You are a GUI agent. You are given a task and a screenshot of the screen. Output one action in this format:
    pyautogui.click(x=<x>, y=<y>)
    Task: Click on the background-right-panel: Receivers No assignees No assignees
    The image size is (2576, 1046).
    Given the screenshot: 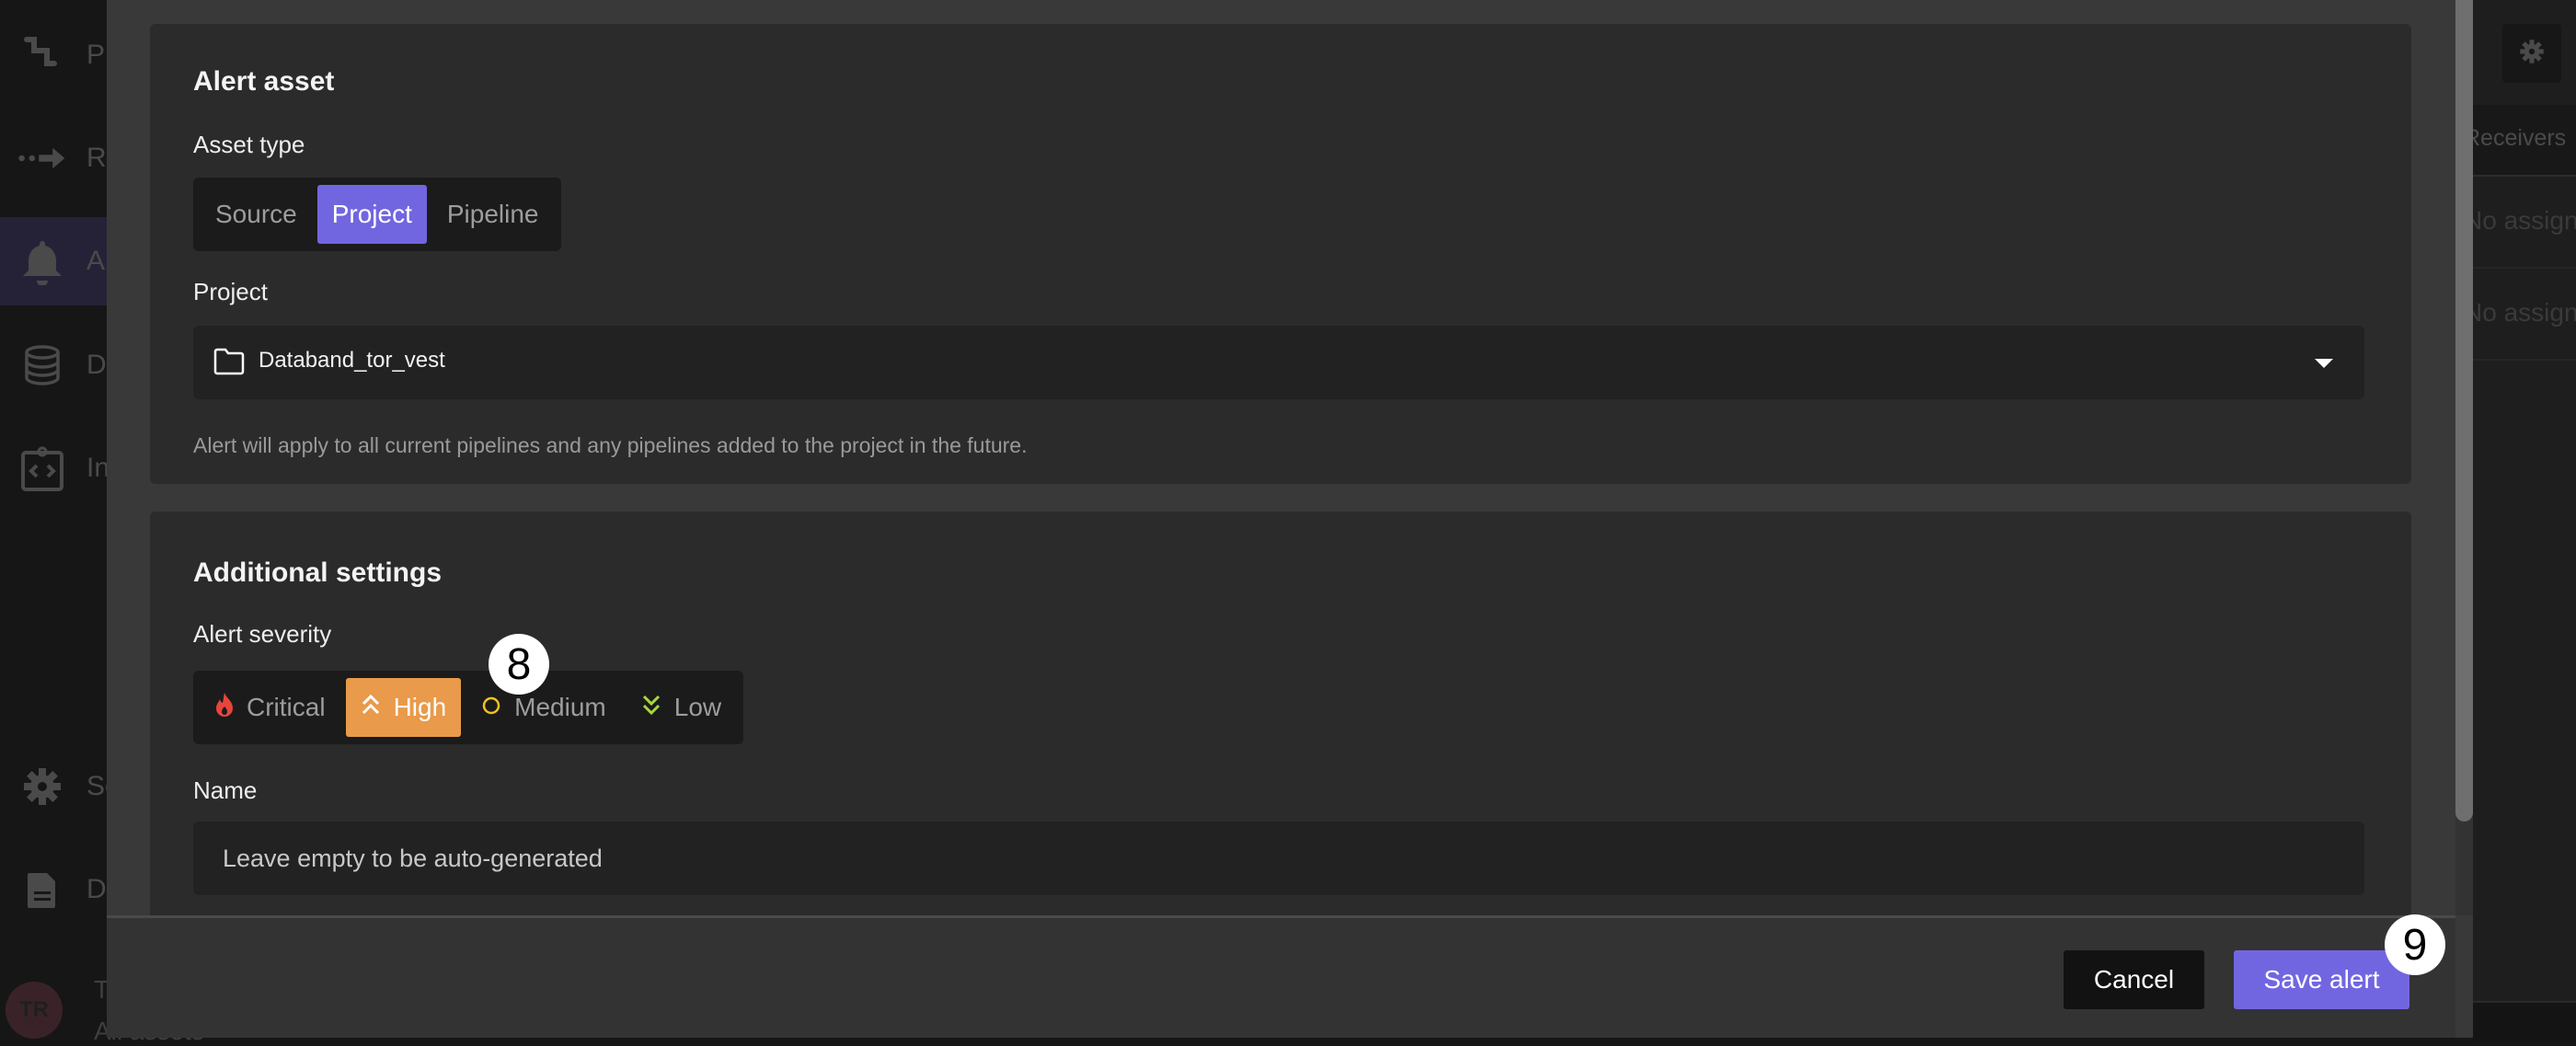 What is the action you would take?
    pyautogui.click(x=2524, y=520)
    